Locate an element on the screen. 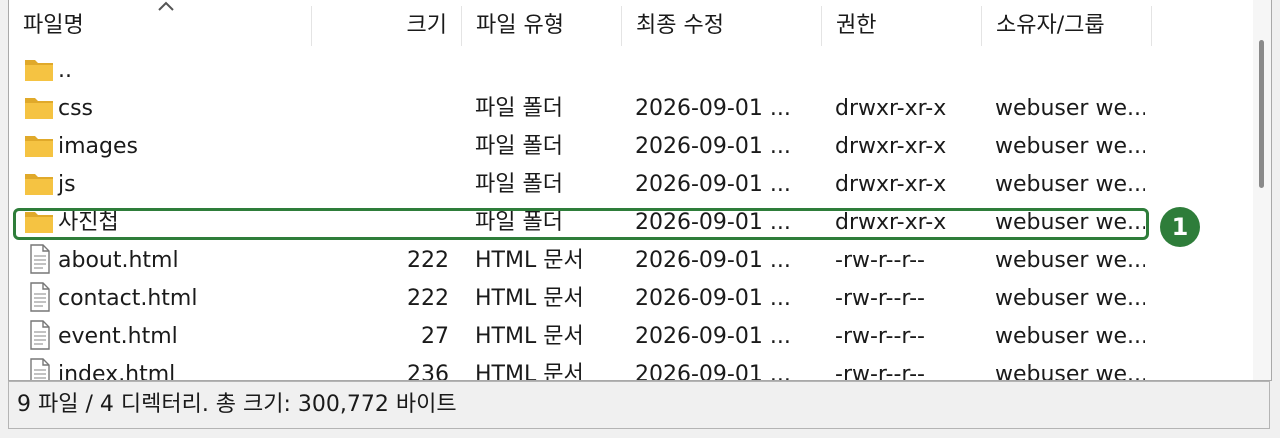  file-name-cell: index.html is located at coordinates (168, 368).